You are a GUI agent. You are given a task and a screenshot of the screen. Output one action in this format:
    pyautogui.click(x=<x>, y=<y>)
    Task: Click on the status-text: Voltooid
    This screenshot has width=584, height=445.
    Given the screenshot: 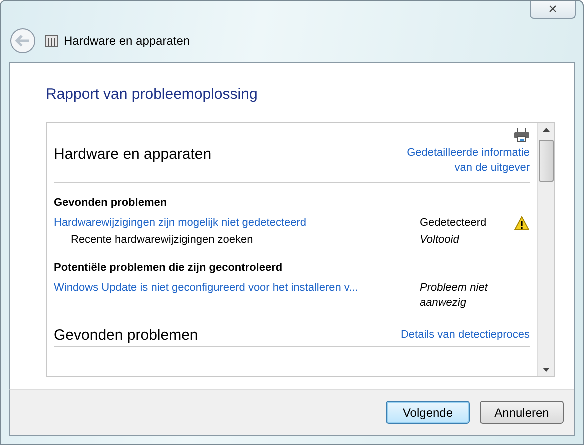 What is the action you would take?
    pyautogui.click(x=440, y=240)
    